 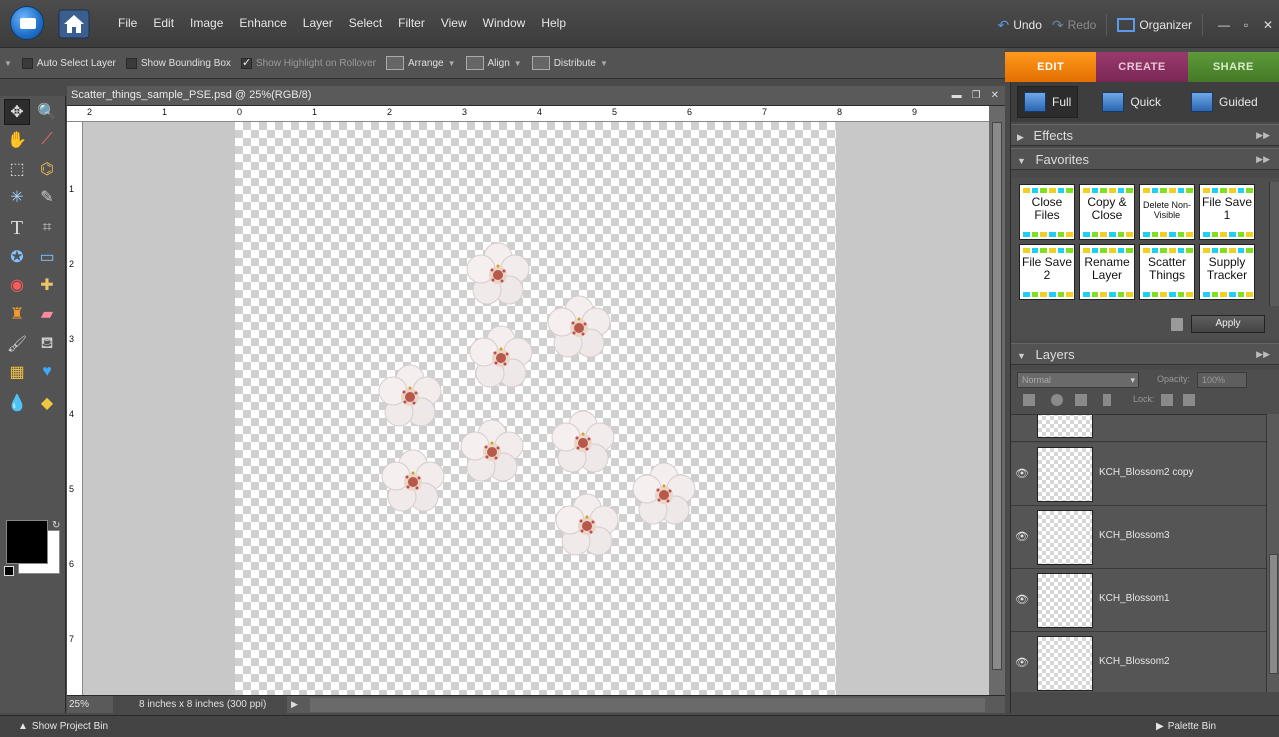 I want to click on layer-row, so click(x=1139, y=428).